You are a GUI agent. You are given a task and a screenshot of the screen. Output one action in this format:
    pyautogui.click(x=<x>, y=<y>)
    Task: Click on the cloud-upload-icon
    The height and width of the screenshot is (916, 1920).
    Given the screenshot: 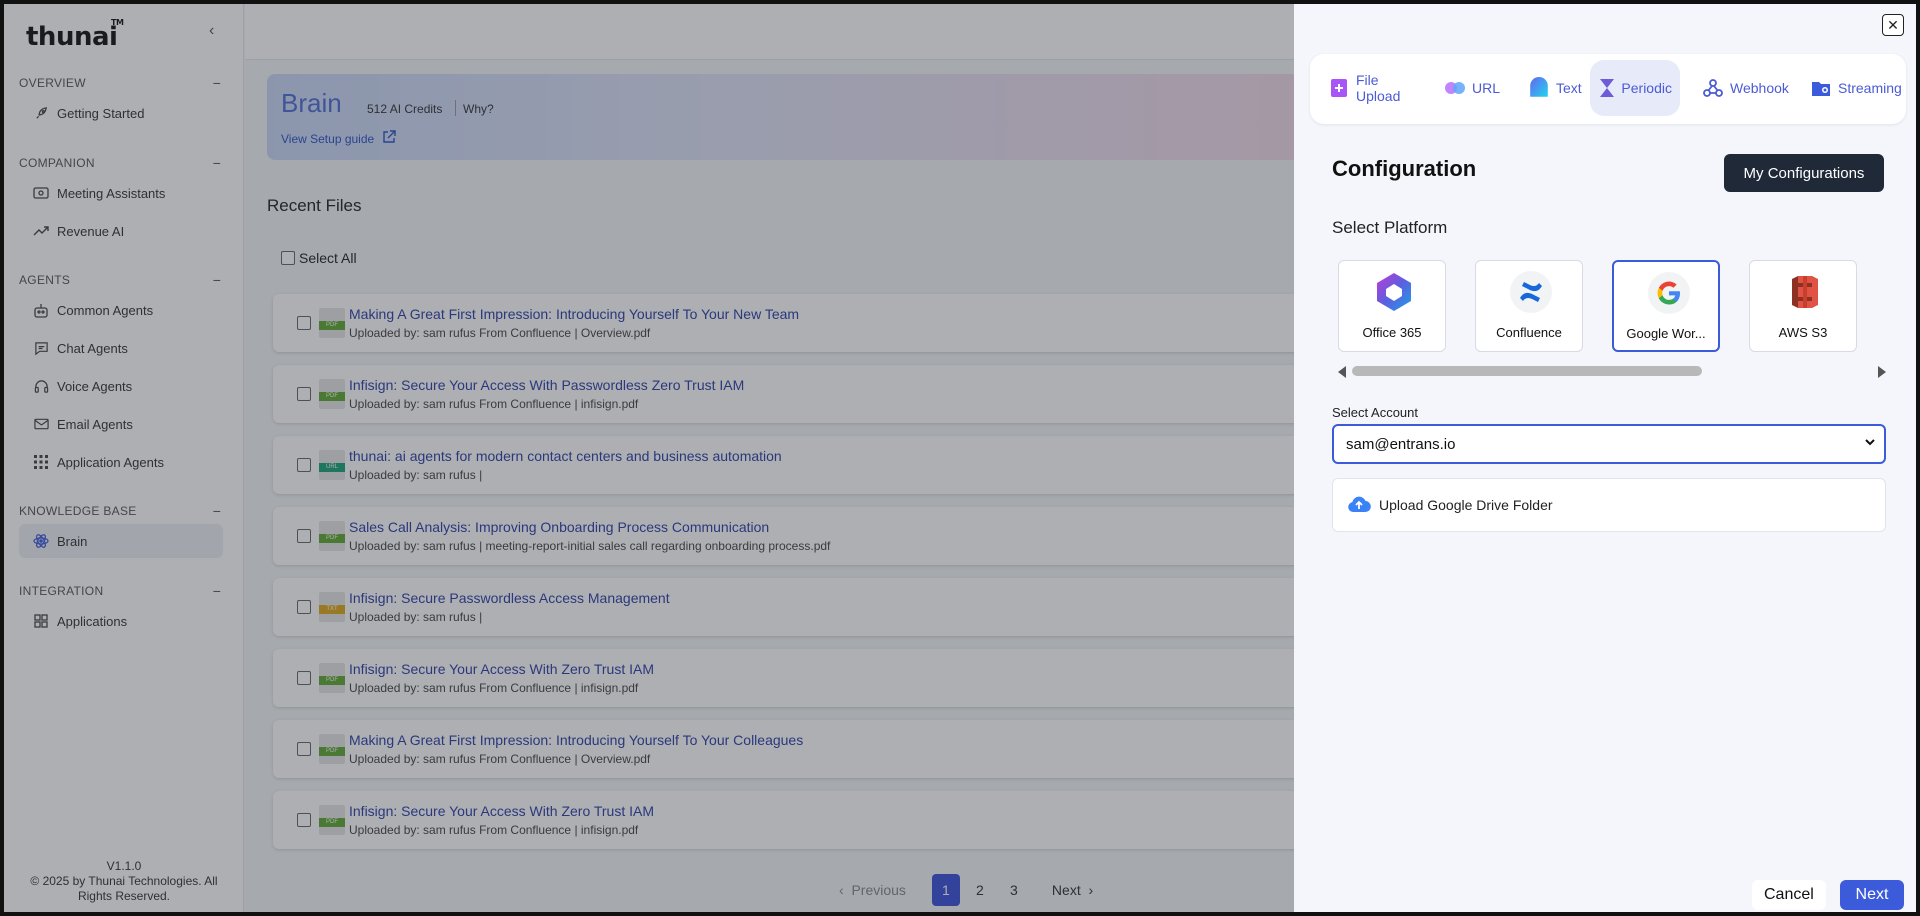 What is the action you would take?
    pyautogui.click(x=1359, y=505)
    